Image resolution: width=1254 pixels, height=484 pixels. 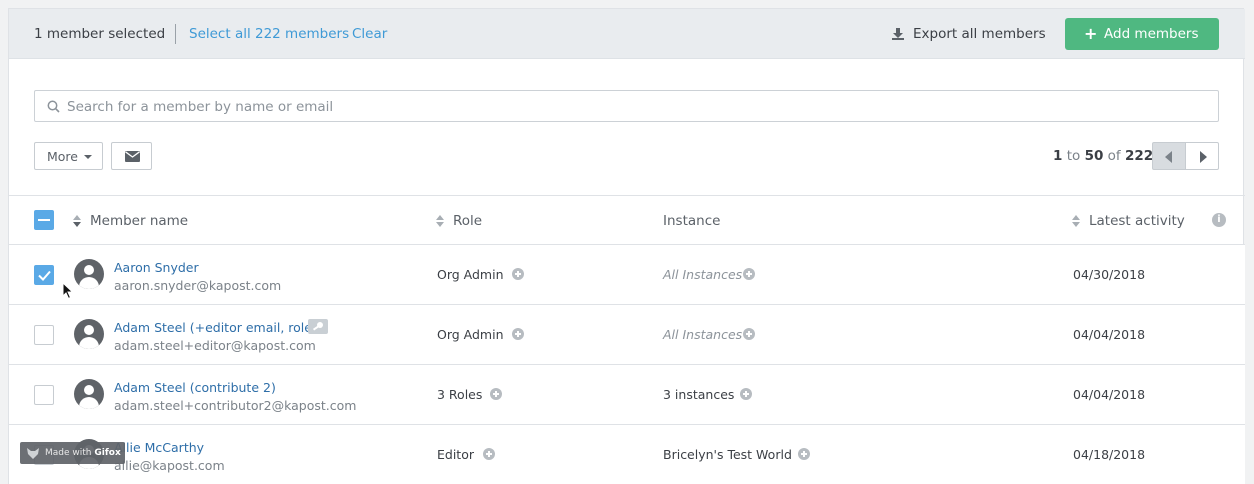 What do you see at coordinates (159, 447) in the screenshot?
I see `member-name-link: Allie McCarthy` at bounding box center [159, 447].